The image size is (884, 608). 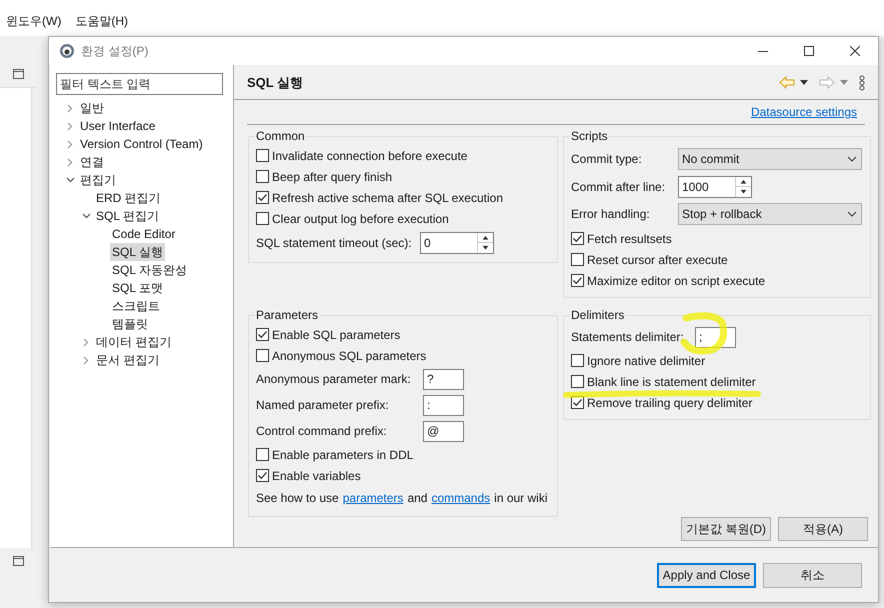 What do you see at coordinates (373, 498) in the screenshot?
I see `wiki-link: parameters` at bounding box center [373, 498].